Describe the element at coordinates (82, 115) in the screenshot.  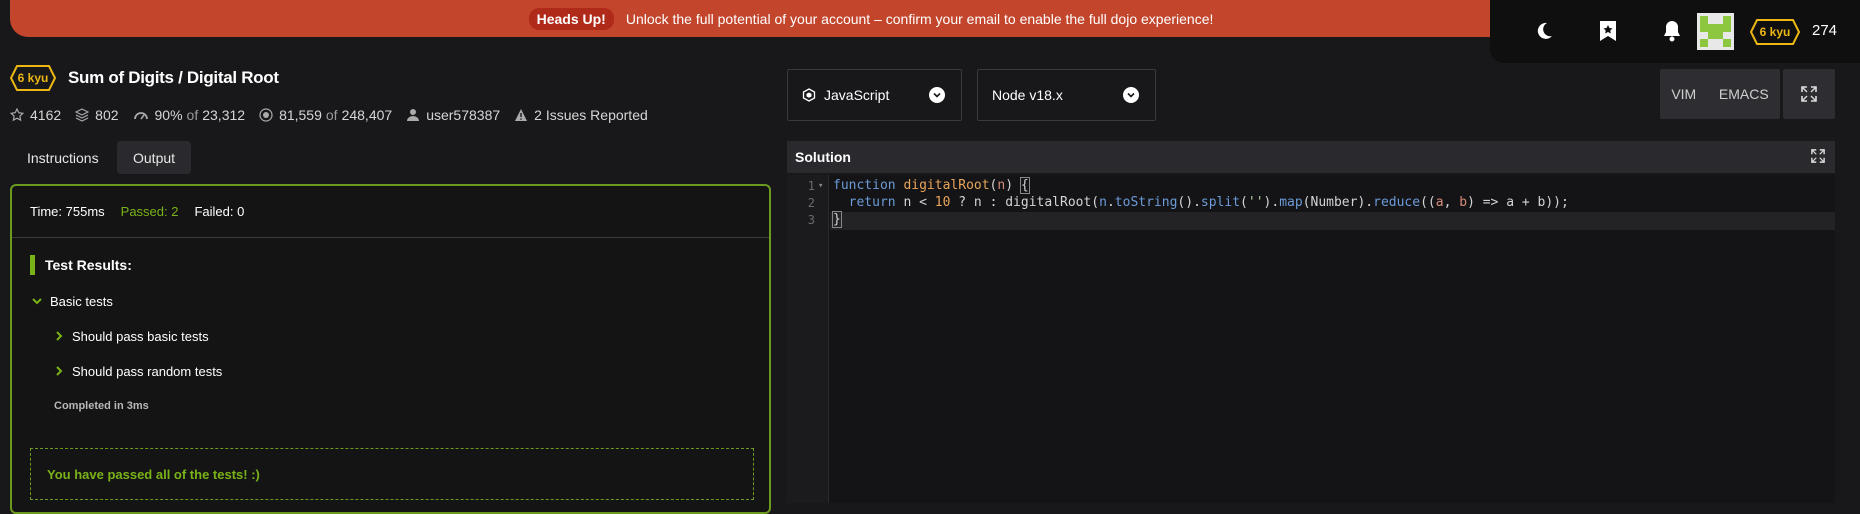
I see `layers-icon` at that location.